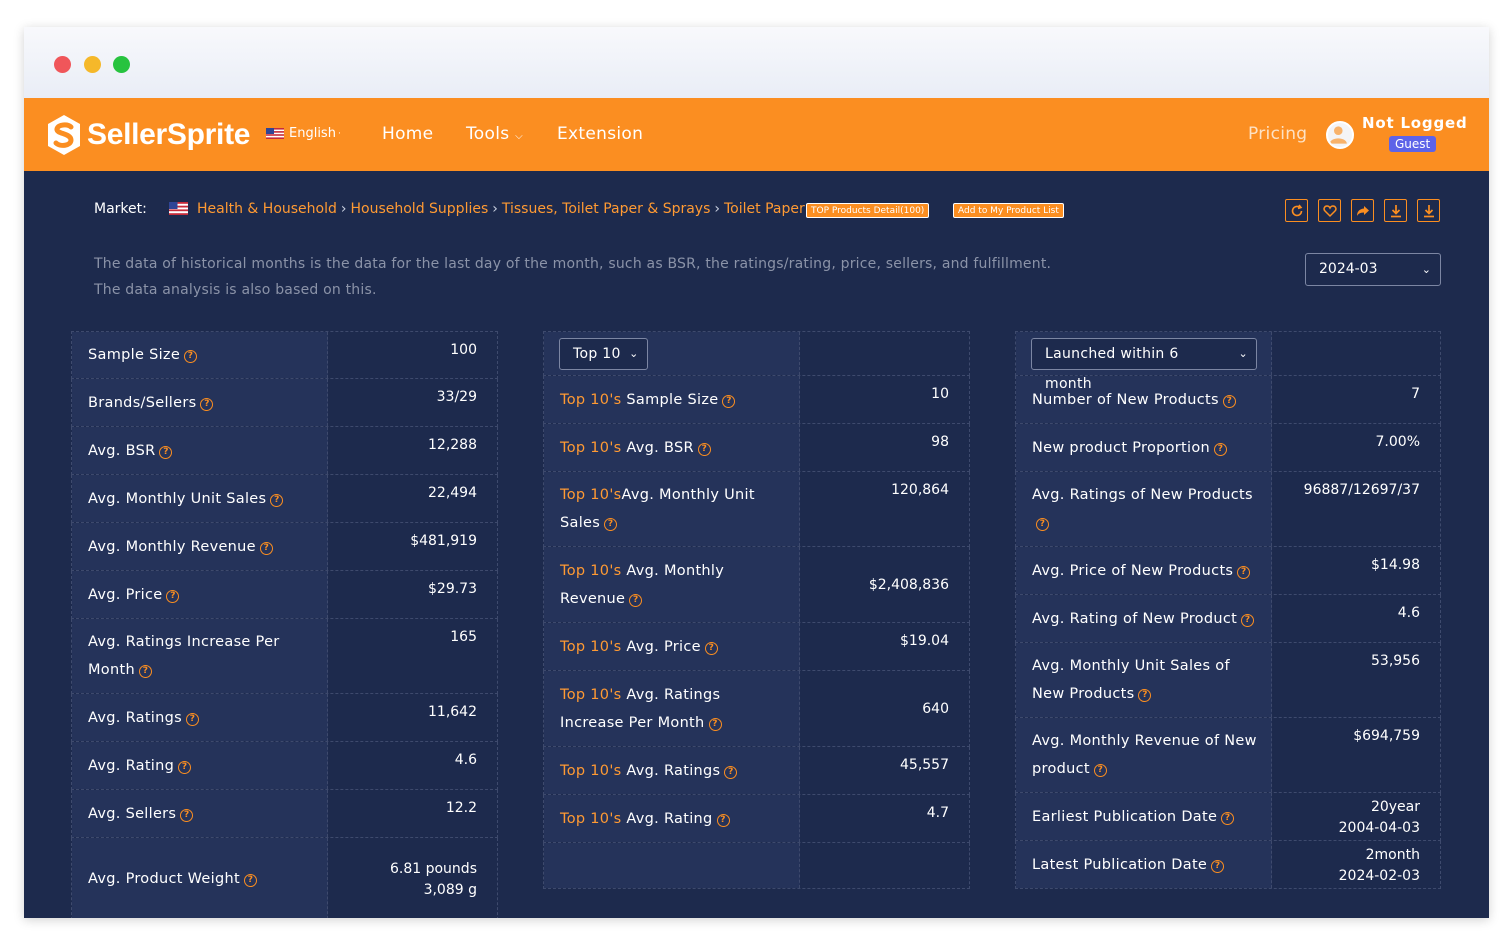  I want to click on breadcrumb-item: Tissues, Toilet Paper & Sprays, so click(606, 209).